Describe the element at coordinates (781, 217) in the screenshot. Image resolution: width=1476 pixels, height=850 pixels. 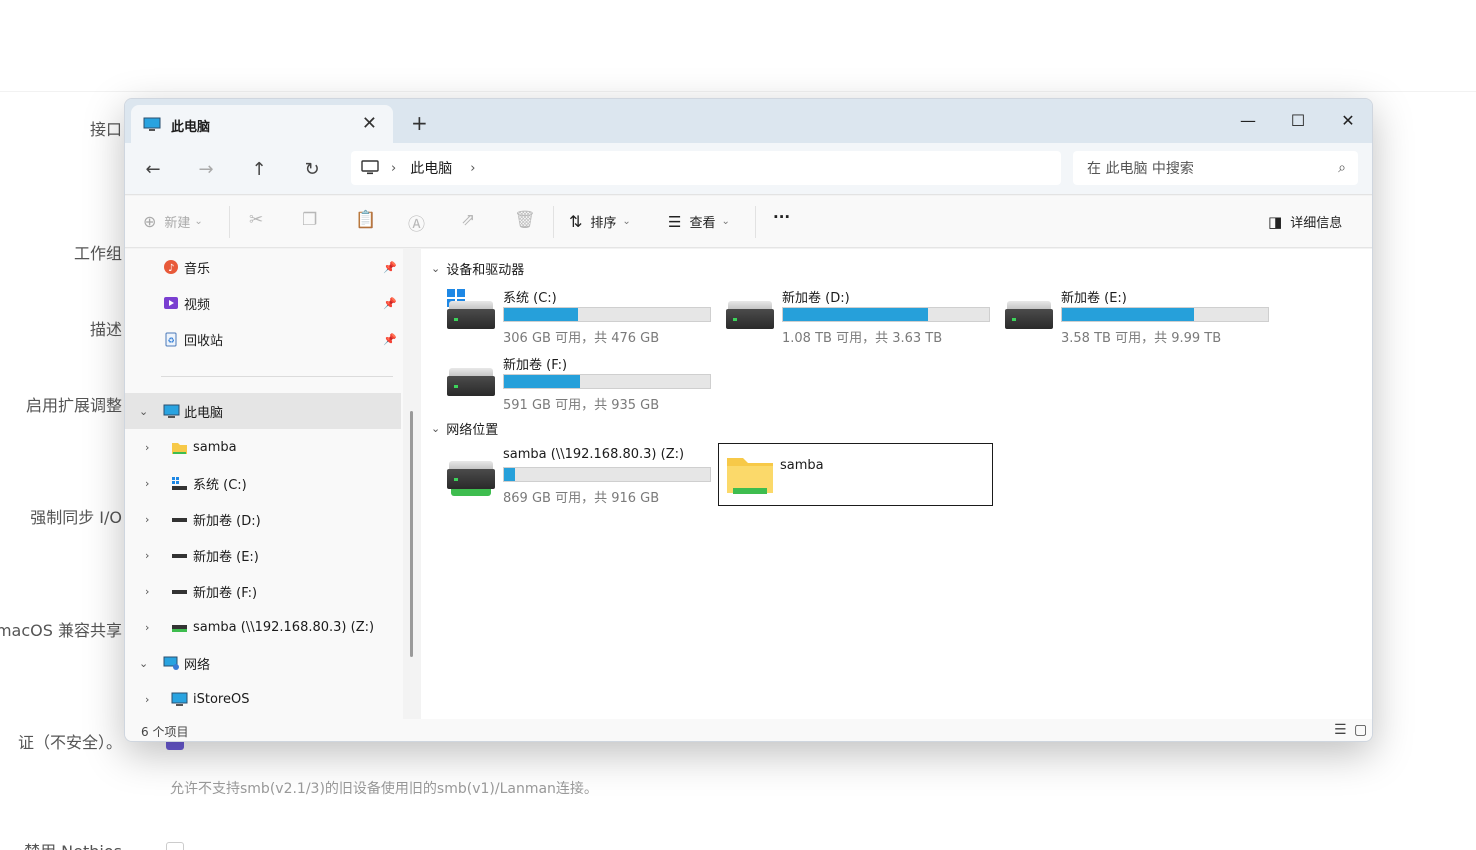
I see `more-options-button: ···` at that location.